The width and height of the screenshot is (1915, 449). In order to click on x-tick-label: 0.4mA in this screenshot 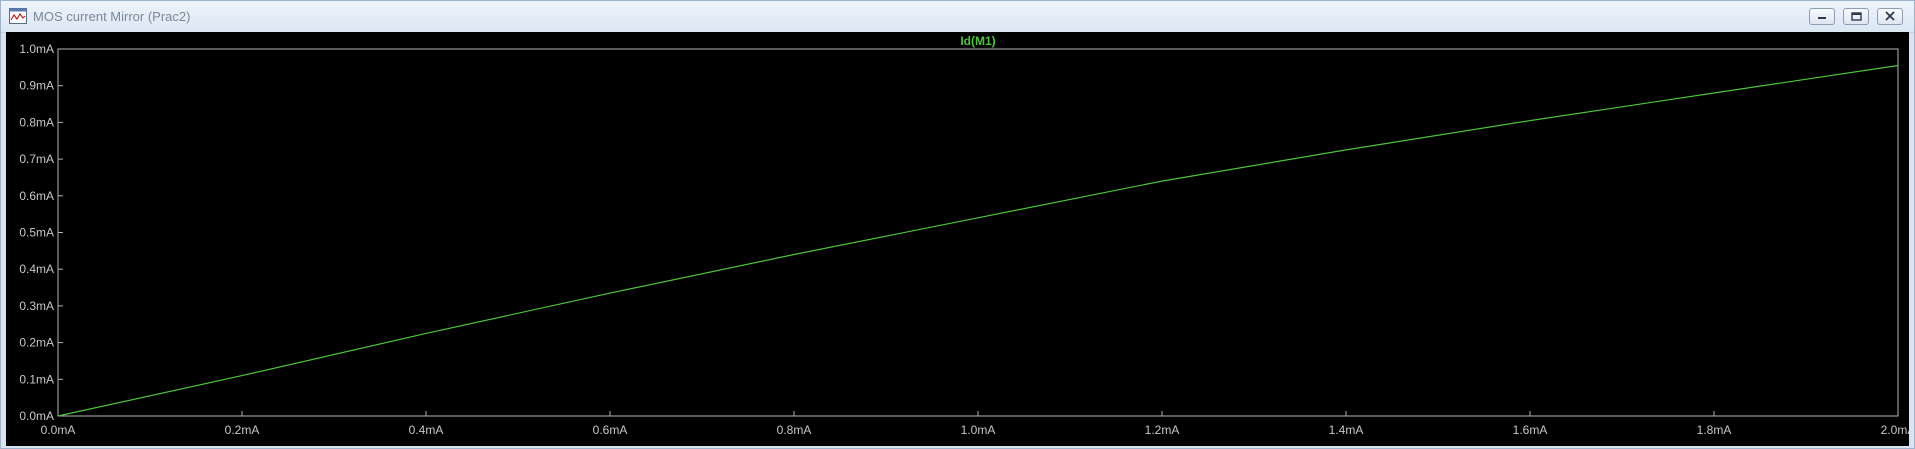, I will do `click(426, 430)`.